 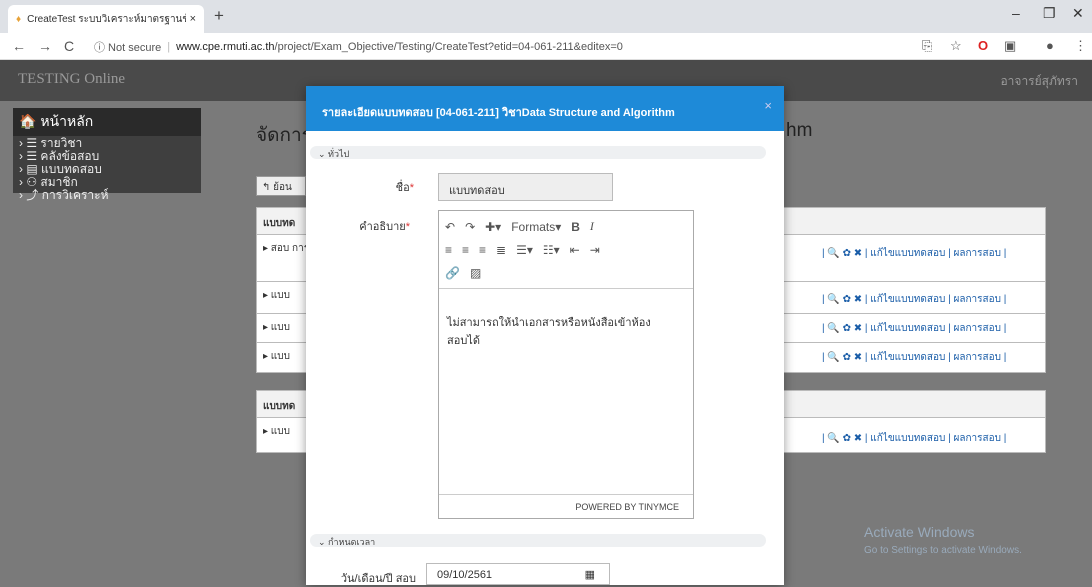 What do you see at coordinates (107, 169) in the screenshot?
I see `sidebar-item-tests: › ▤ แบบทดสอบ` at bounding box center [107, 169].